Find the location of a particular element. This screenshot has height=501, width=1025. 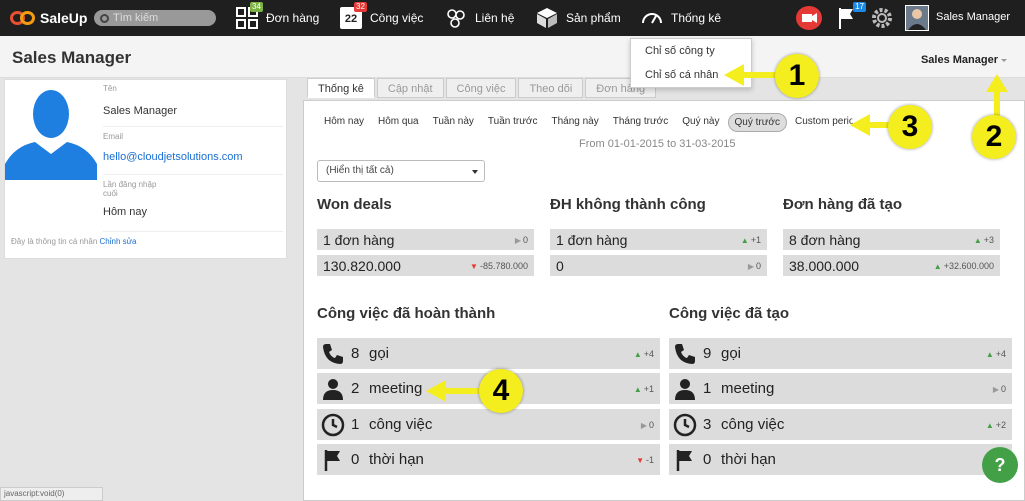

notifications-button: 17 is located at coordinates (851, 16).